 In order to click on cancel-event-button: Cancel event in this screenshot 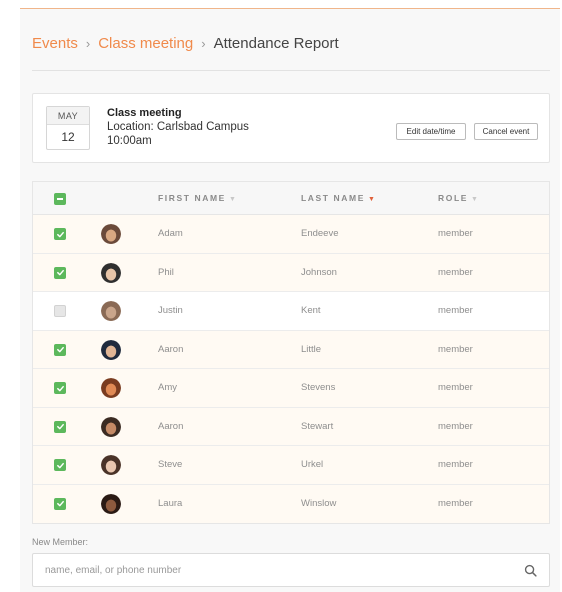, I will do `click(506, 131)`.